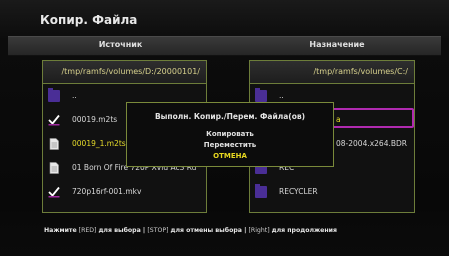 This screenshot has width=449, height=256. What do you see at coordinates (259, 230) in the screenshot?
I see `right-key-hint: [Right]` at bounding box center [259, 230].